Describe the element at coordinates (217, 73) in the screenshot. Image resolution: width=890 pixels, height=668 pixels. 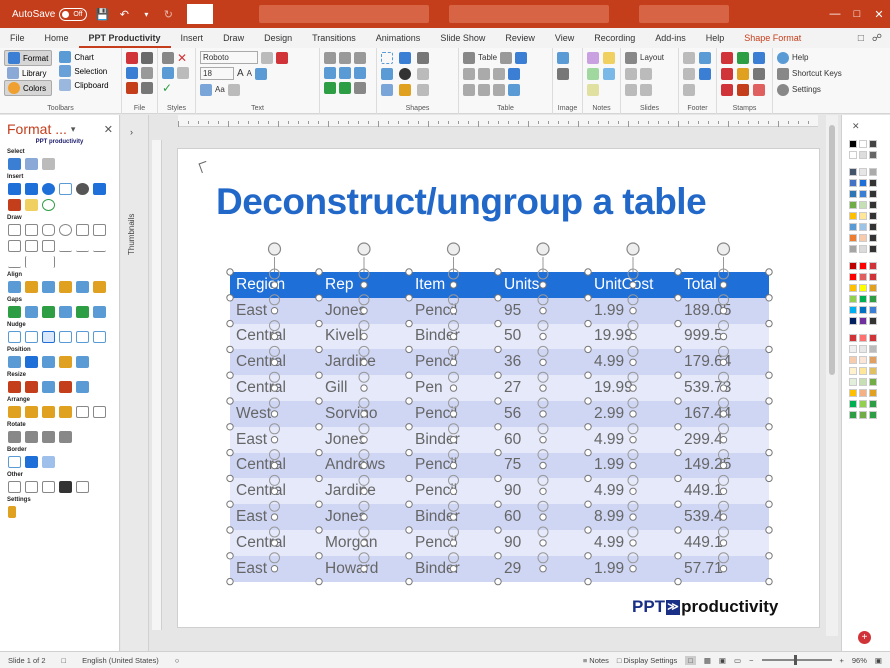
I see `font-size-select: 18` at that location.